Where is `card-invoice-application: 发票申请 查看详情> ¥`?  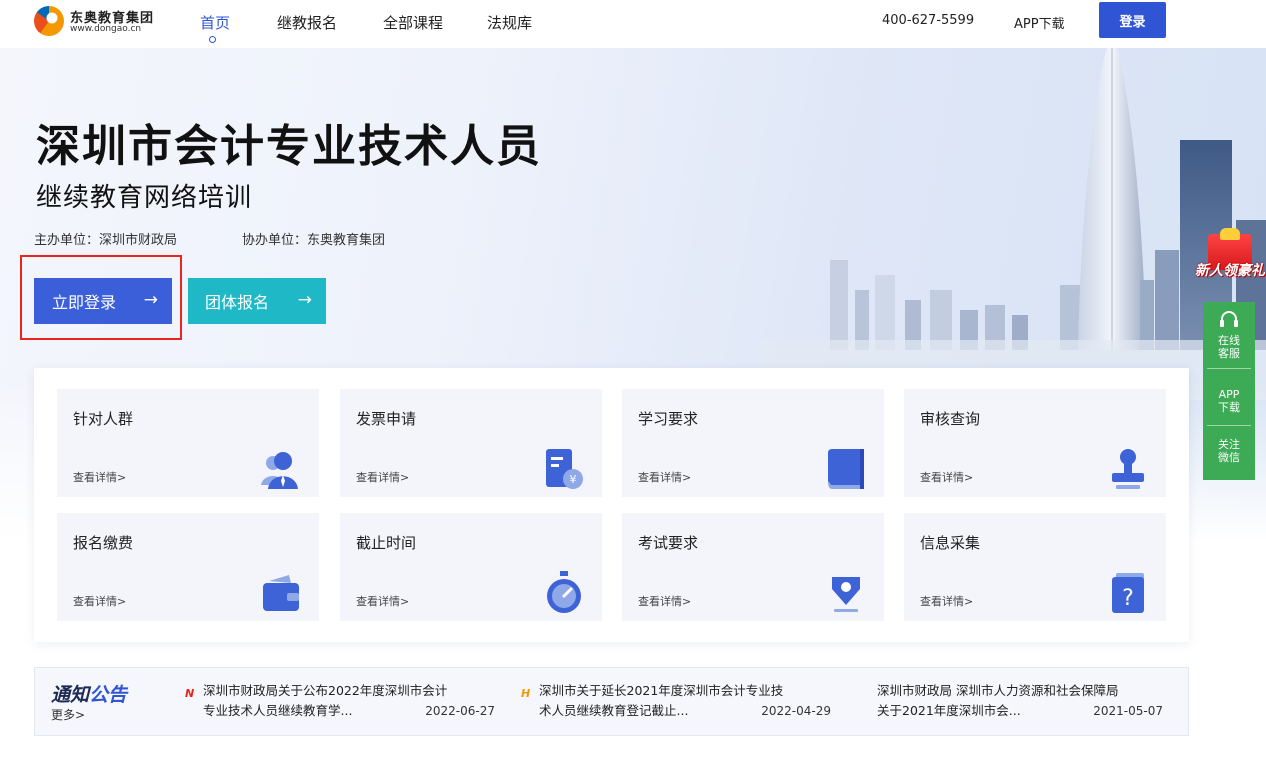
card-invoice-application: 发票申请 查看详情> ¥ is located at coordinates (471, 443).